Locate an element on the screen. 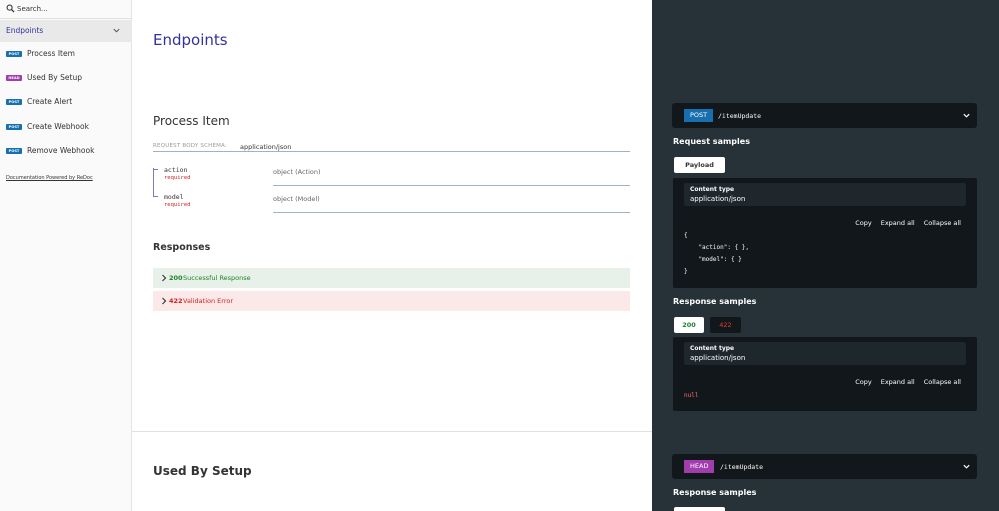 The height and width of the screenshot is (511, 999). schema-tree-line is located at coordinates (153, 182).